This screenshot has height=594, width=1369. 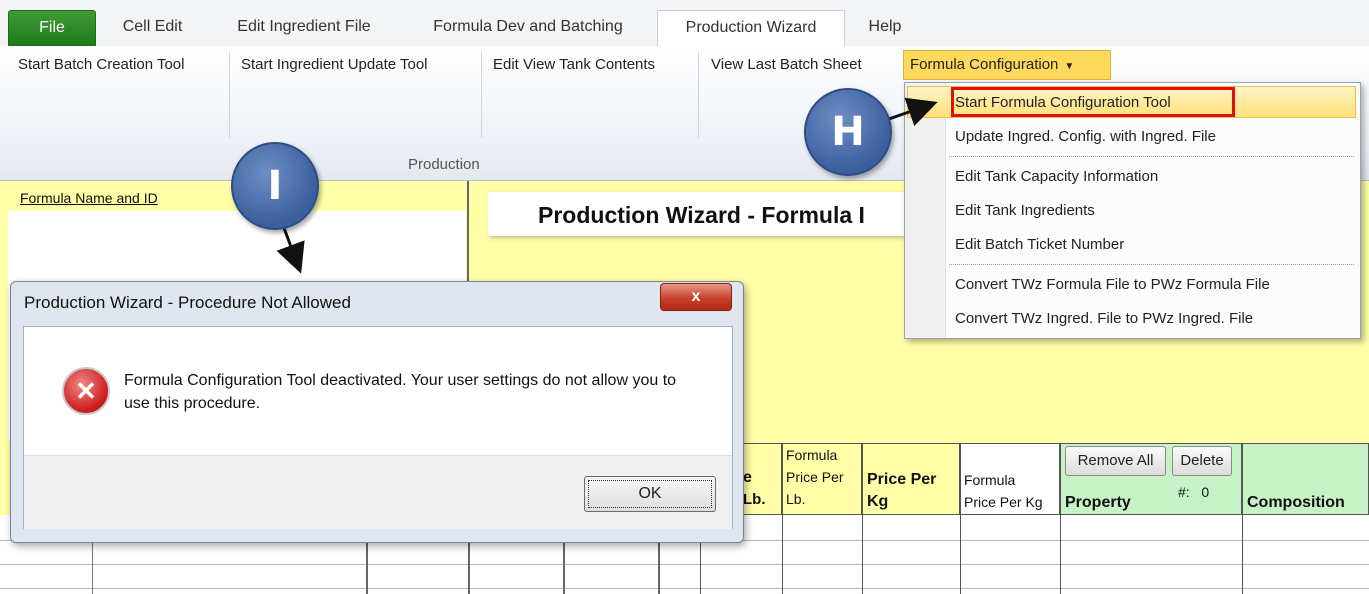 I want to click on dialog-footer: OK, so click(x=378, y=492).